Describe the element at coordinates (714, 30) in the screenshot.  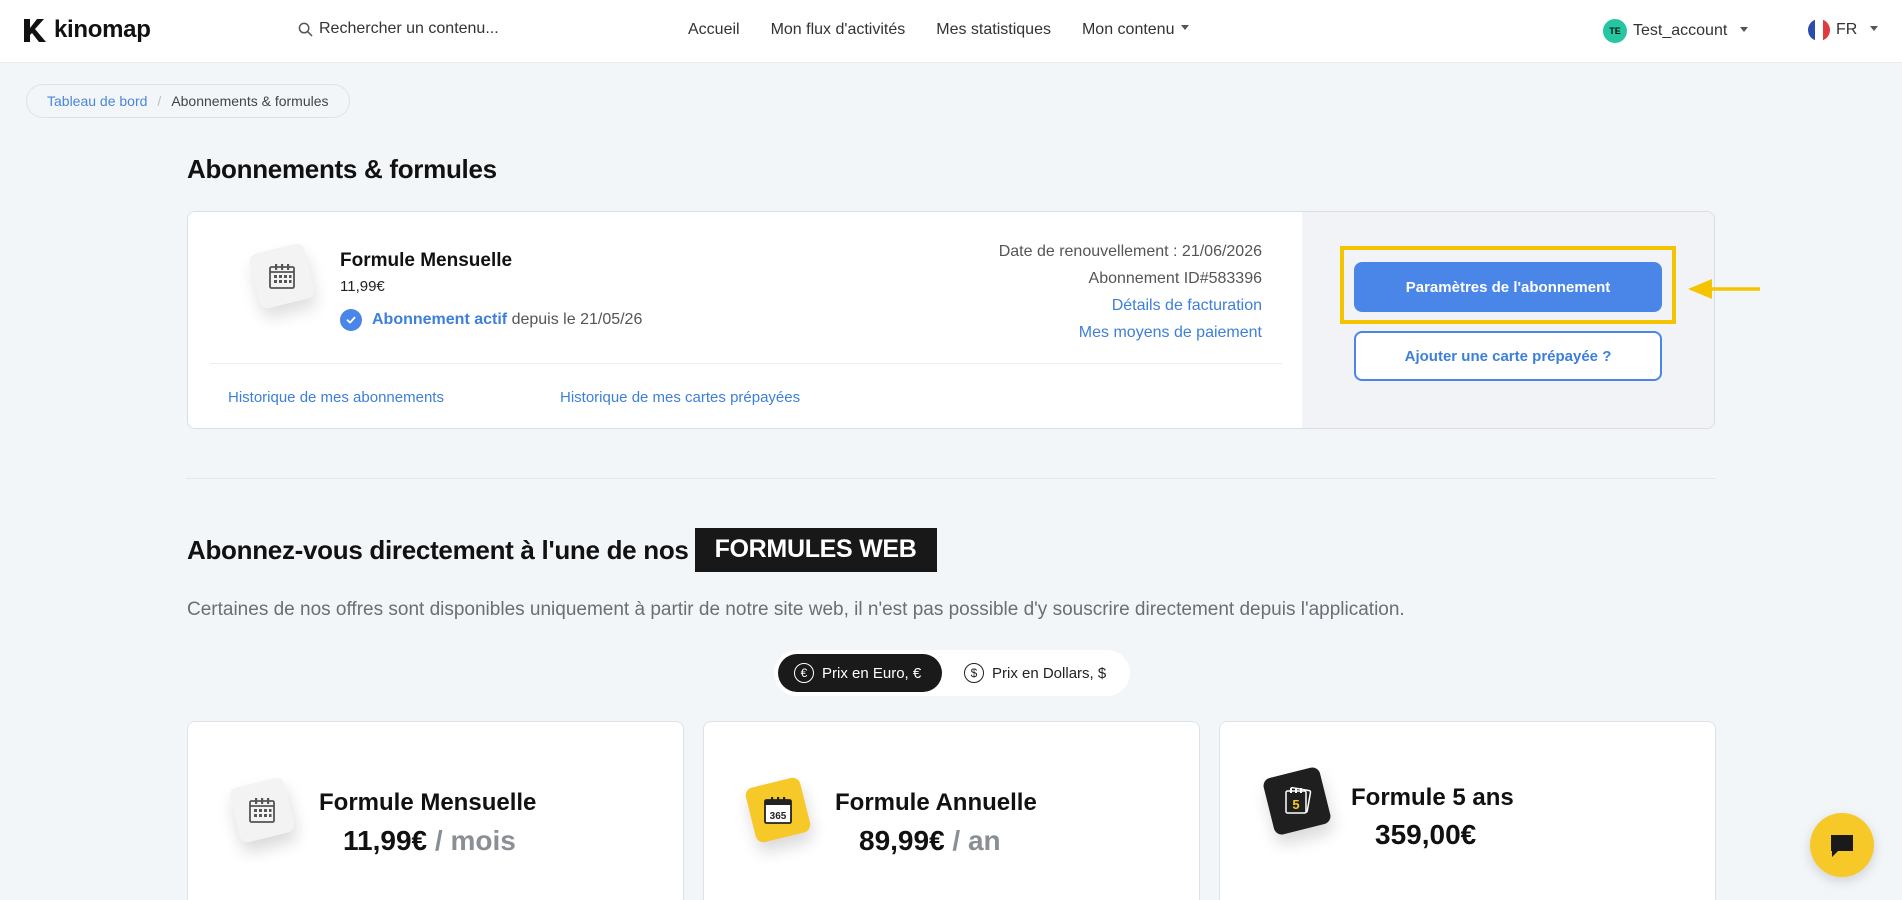
I see `nav-home: Accueil` at that location.